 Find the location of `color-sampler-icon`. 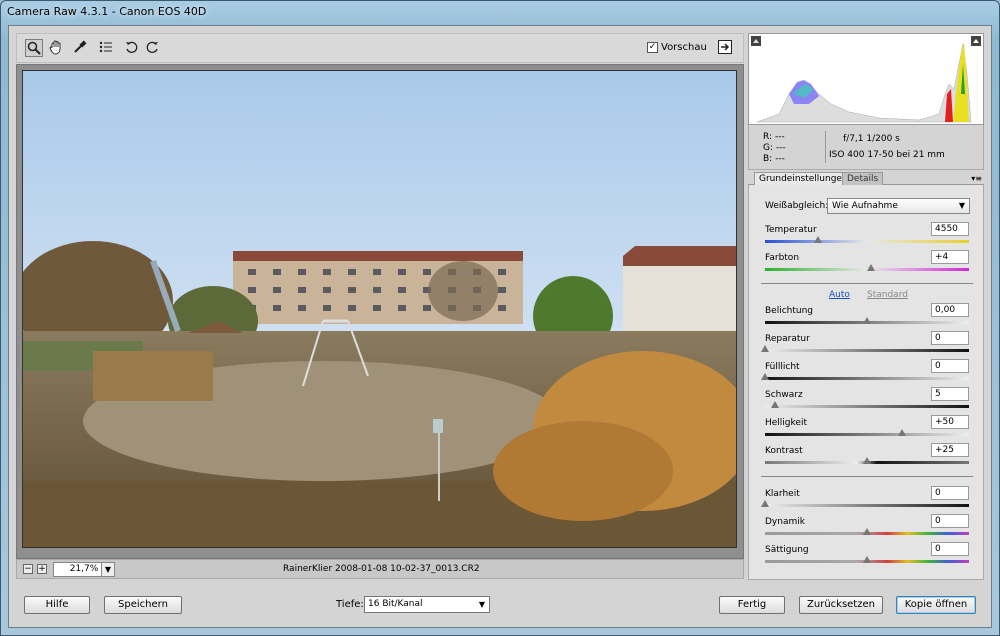

color-sampler-icon is located at coordinates (106, 48).